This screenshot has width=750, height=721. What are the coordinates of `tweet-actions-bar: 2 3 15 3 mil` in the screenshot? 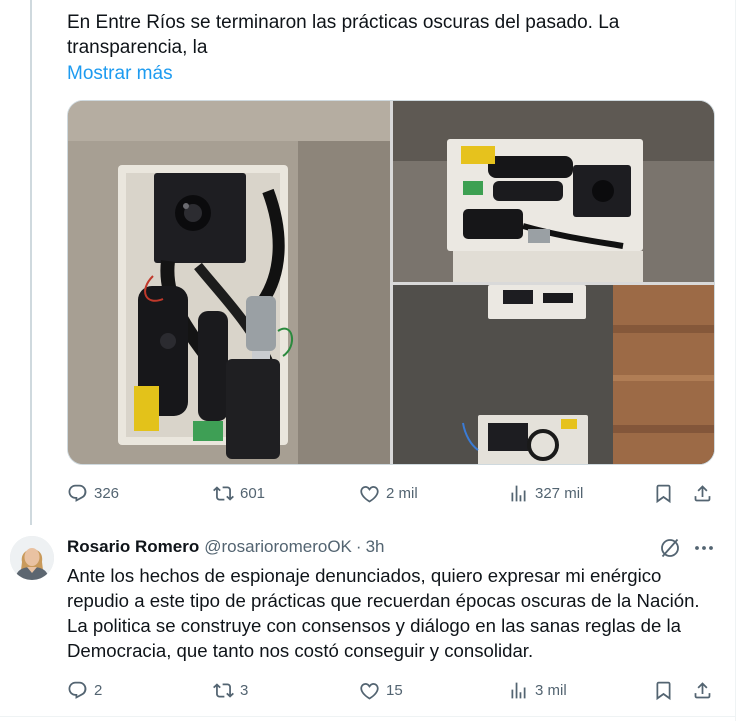 It's located at (392, 690).